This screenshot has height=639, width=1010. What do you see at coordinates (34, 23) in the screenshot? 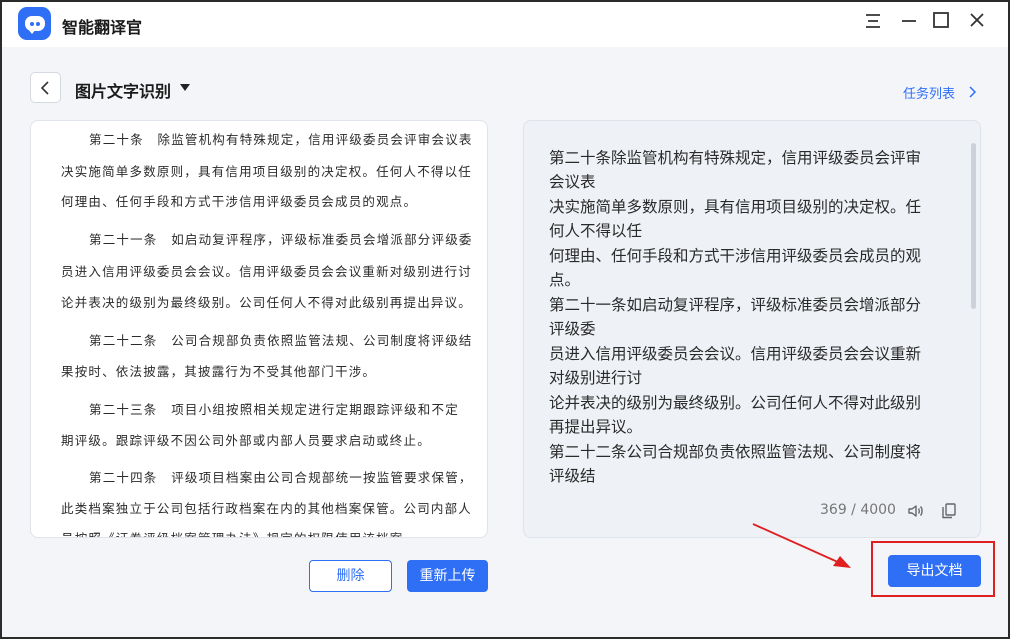
I see `app-logo-icon` at bounding box center [34, 23].